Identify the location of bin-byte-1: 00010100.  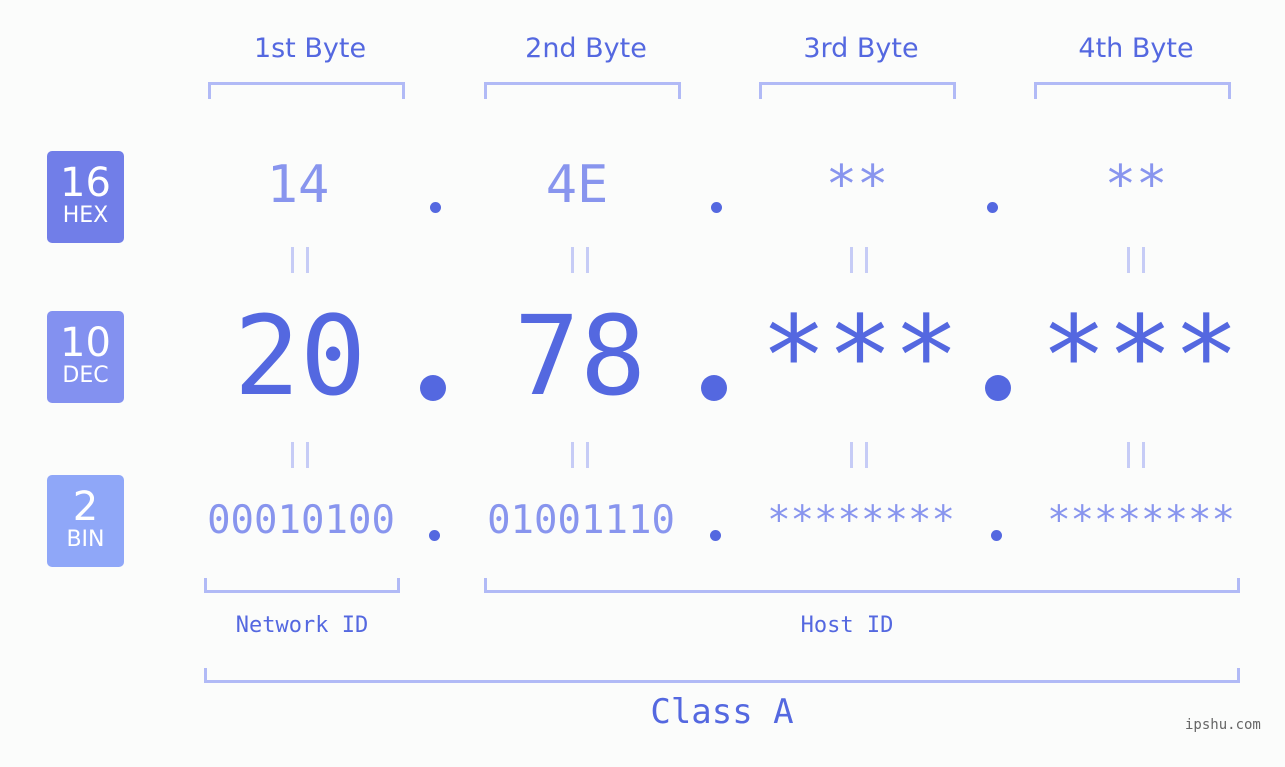
(301, 520).